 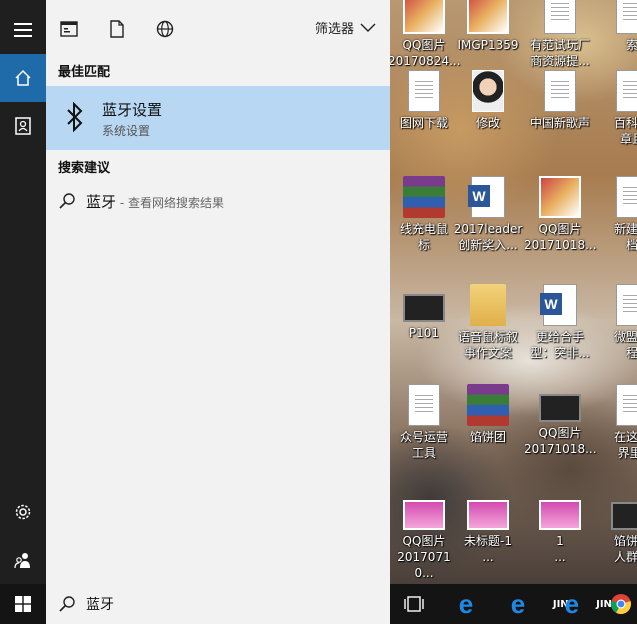 I want to click on desktop-icon: 线充电鼠 标, so click(x=425, y=214).